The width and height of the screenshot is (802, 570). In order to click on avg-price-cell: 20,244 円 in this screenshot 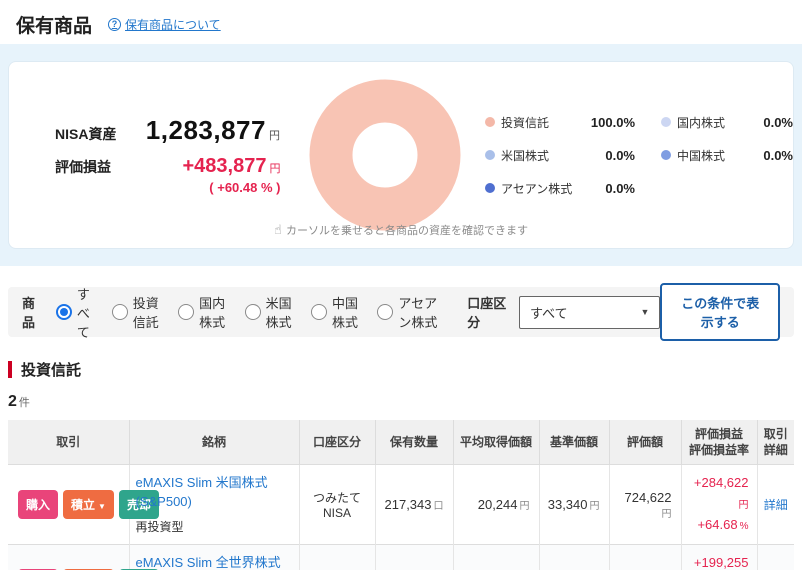, I will do `click(496, 504)`.